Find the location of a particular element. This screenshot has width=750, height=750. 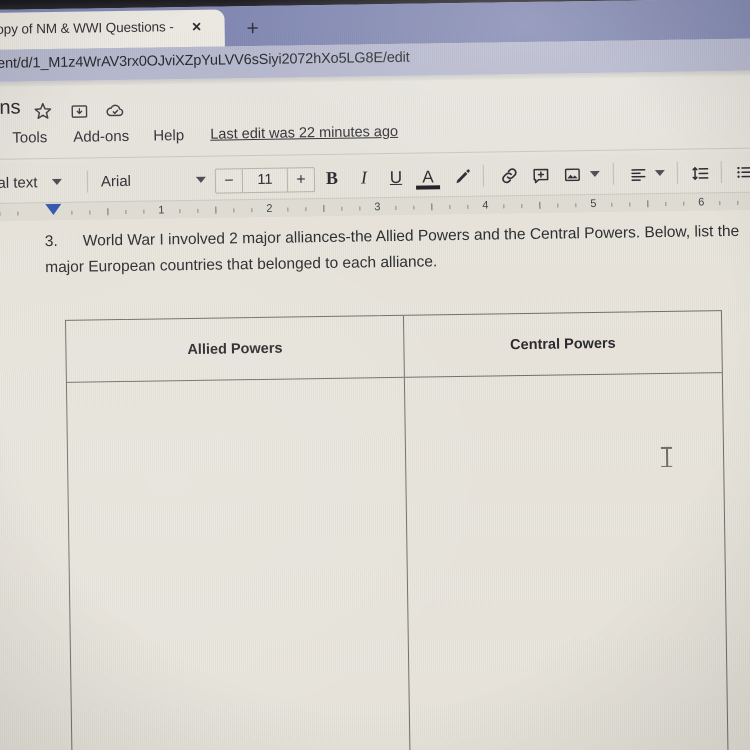

font-size-value: 11 is located at coordinates (265, 180).